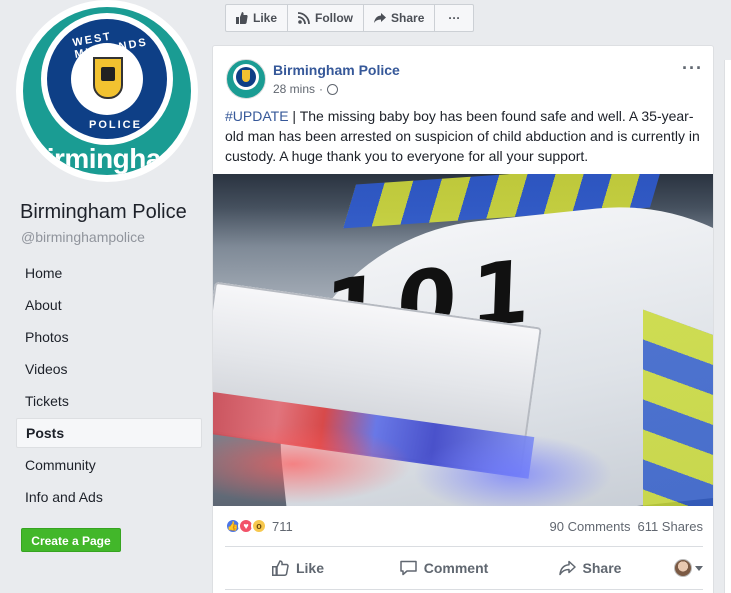 The width and height of the screenshot is (731, 593). I want to click on post-timestamp: 28 mins, so click(294, 89).